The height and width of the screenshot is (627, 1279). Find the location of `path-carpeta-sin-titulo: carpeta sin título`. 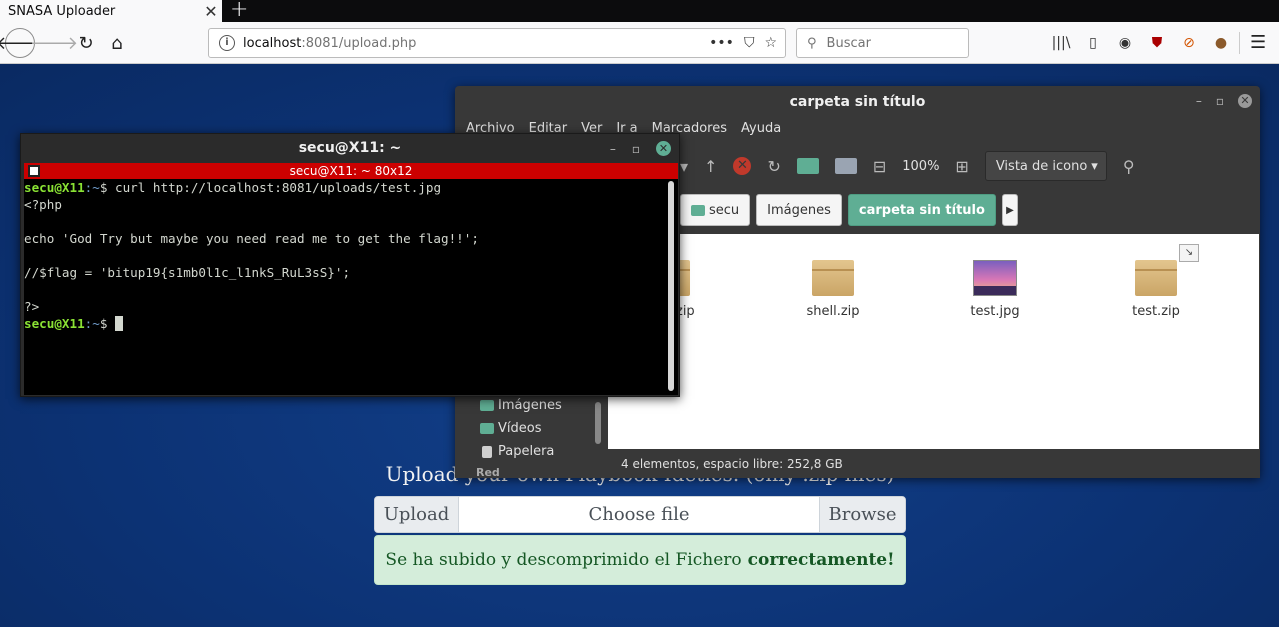

path-carpeta-sin-titulo: carpeta sin título is located at coordinates (921, 210).